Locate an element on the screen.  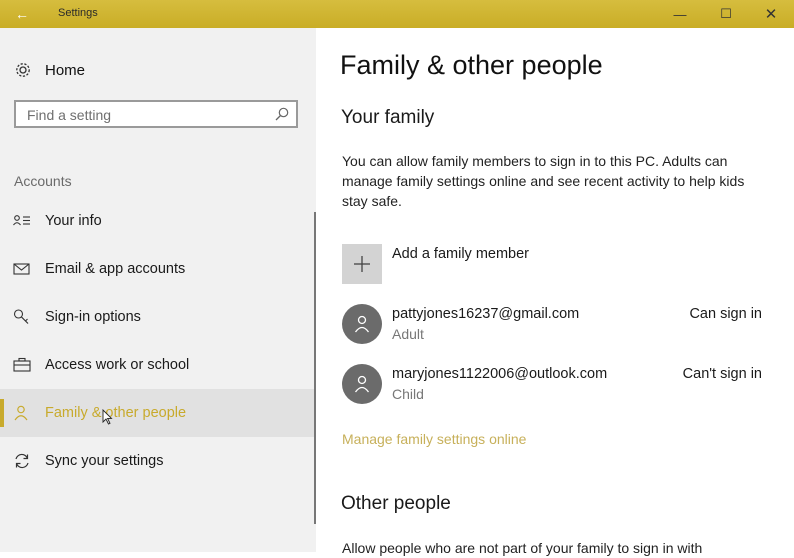
sync-icon is located at coordinates (22, 461).